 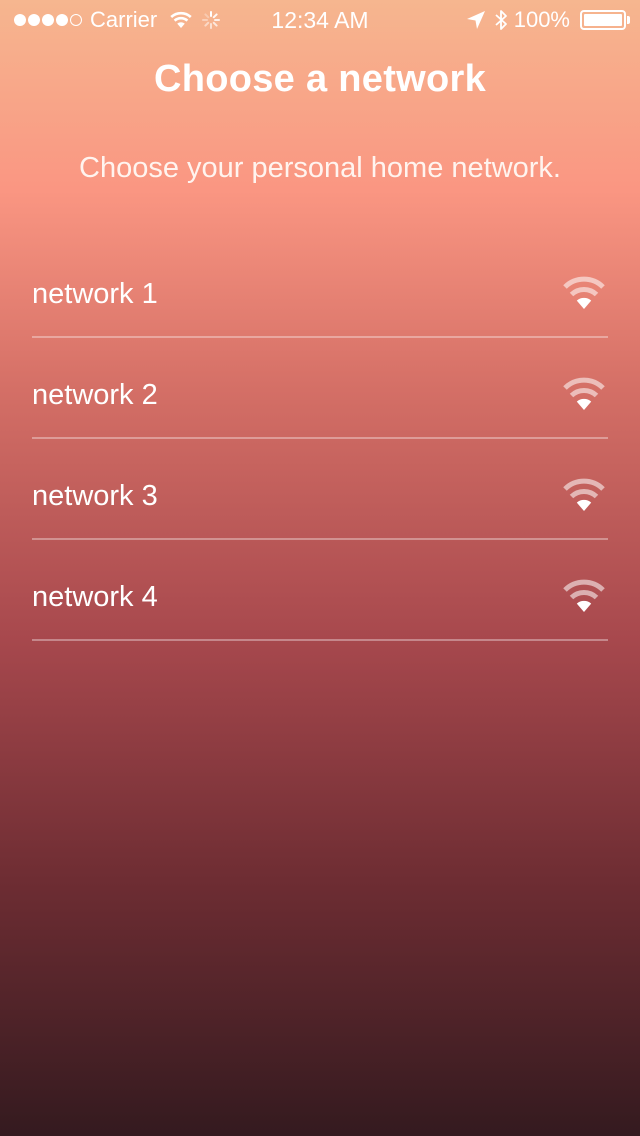 I want to click on network-row-3: network 3, so click(x=320, y=489).